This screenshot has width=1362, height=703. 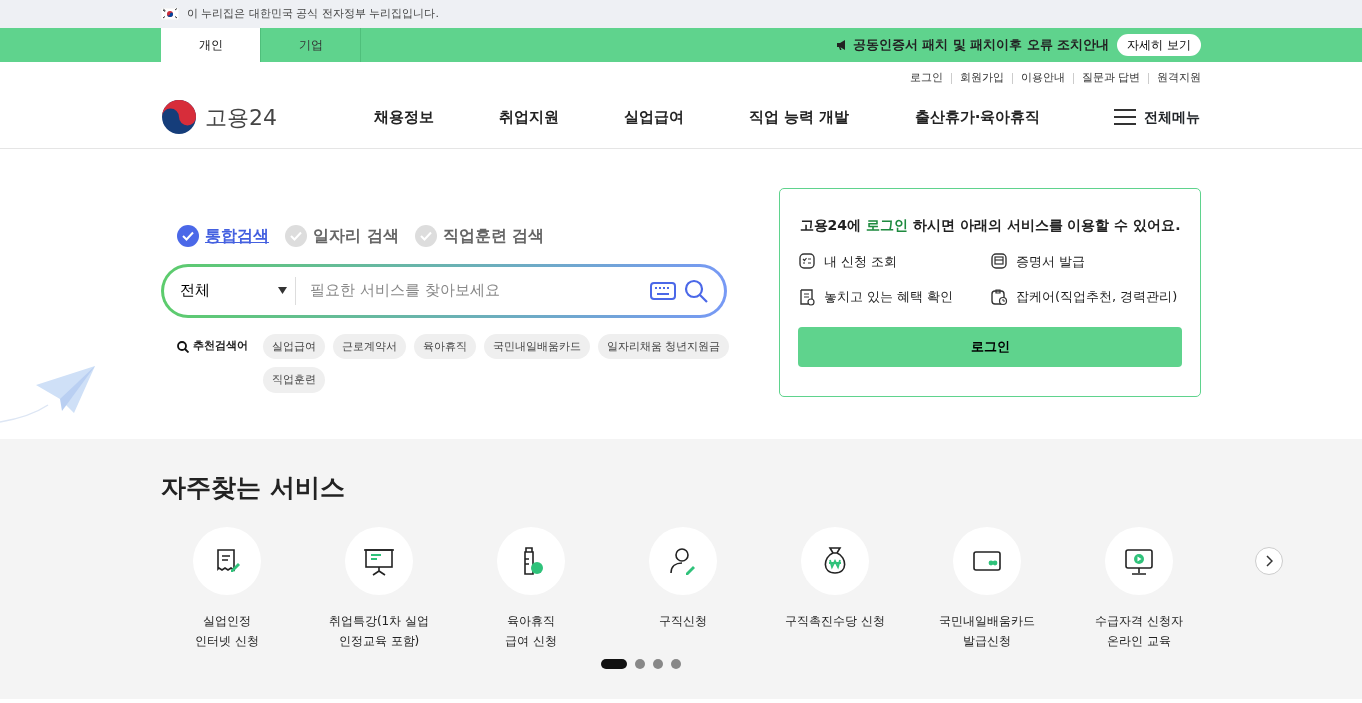 What do you see at coordinates (977, 117) in the screenshot?
I see `nav-link: 출산휴가·육아휴직` at bounding box center [977, 117].